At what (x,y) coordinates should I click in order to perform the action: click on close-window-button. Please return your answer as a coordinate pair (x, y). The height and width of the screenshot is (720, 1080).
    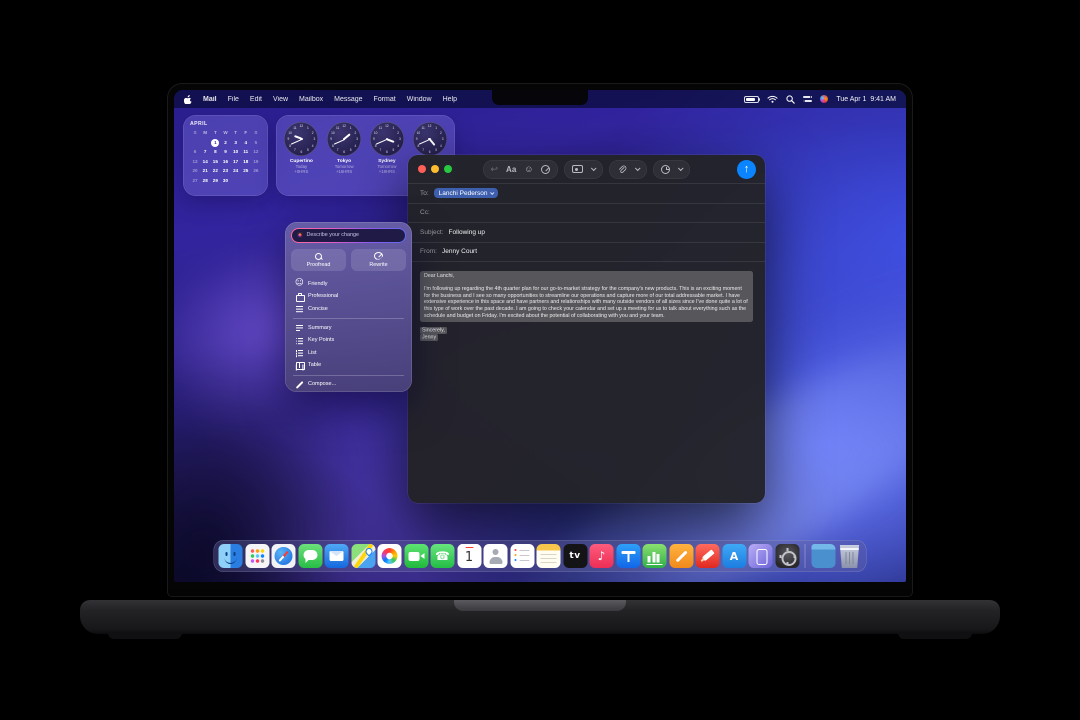
    Looking at the image, I should click on (422, 169).